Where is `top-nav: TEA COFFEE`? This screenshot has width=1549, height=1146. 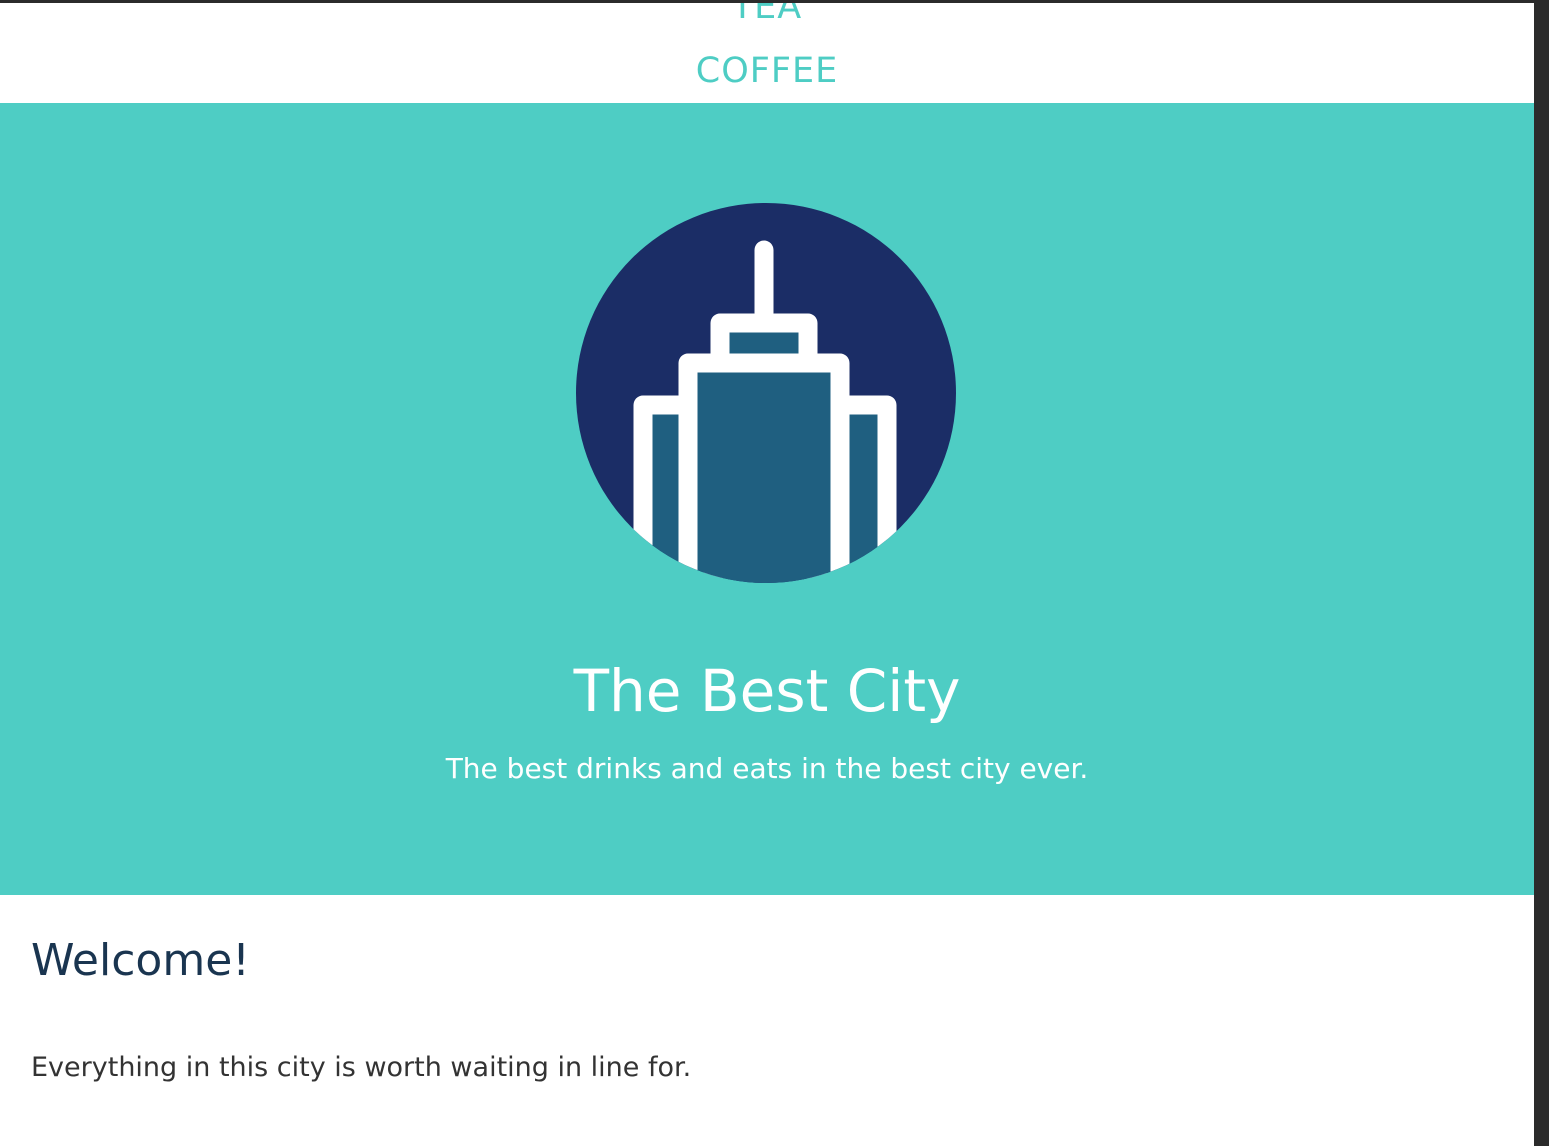
top-nav: TEA COFFEE is located at coordinates (767, 53).